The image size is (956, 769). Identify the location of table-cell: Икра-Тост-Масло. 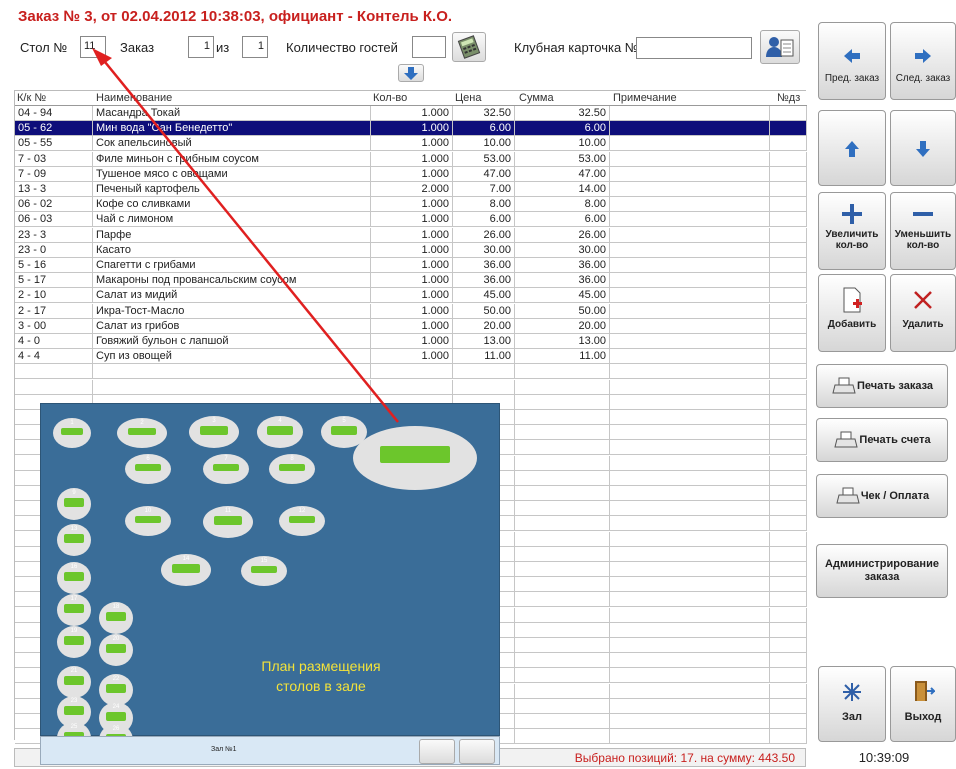
(232, 311).